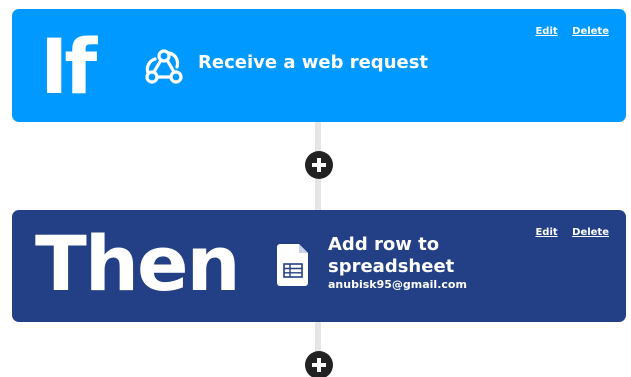  I want to click on edit-trigger-link: Edit, so click(546, 31).